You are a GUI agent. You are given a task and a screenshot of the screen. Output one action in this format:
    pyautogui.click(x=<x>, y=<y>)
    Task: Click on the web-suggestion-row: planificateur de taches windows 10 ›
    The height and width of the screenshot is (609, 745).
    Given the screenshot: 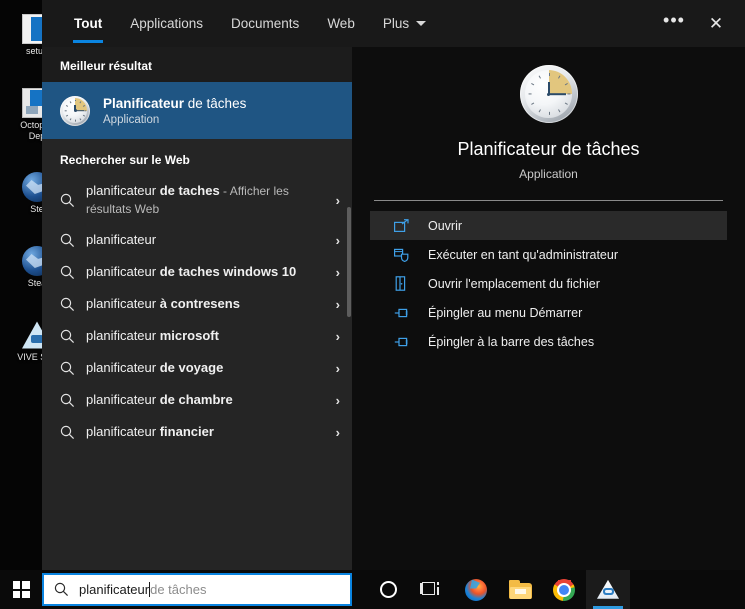 What is the action you would take?
    pyautogui.click(x=197, y=272)
    